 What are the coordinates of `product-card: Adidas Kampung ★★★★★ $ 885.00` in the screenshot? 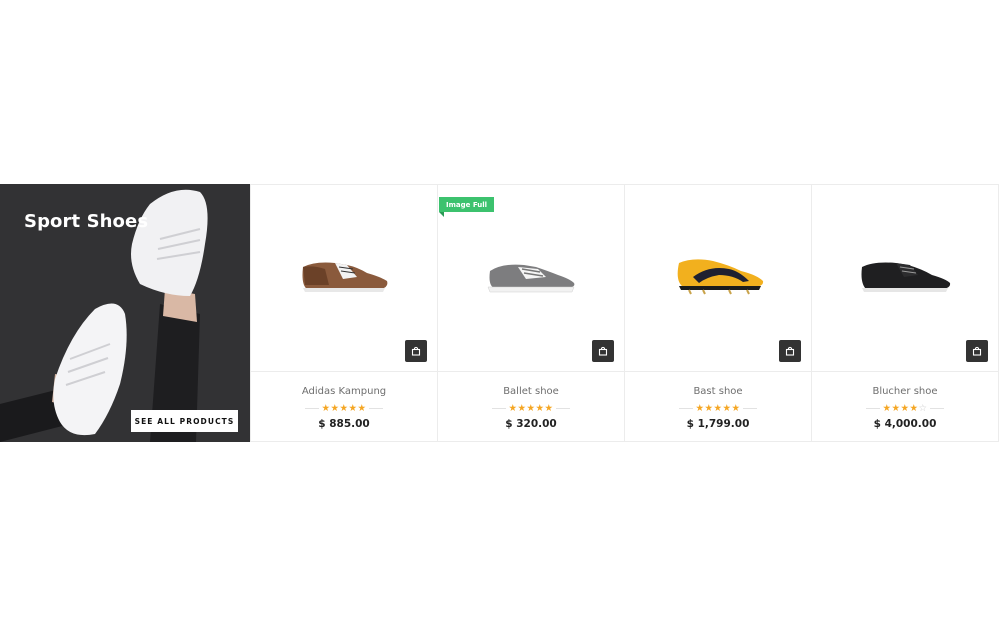 It's located at (344, 313).